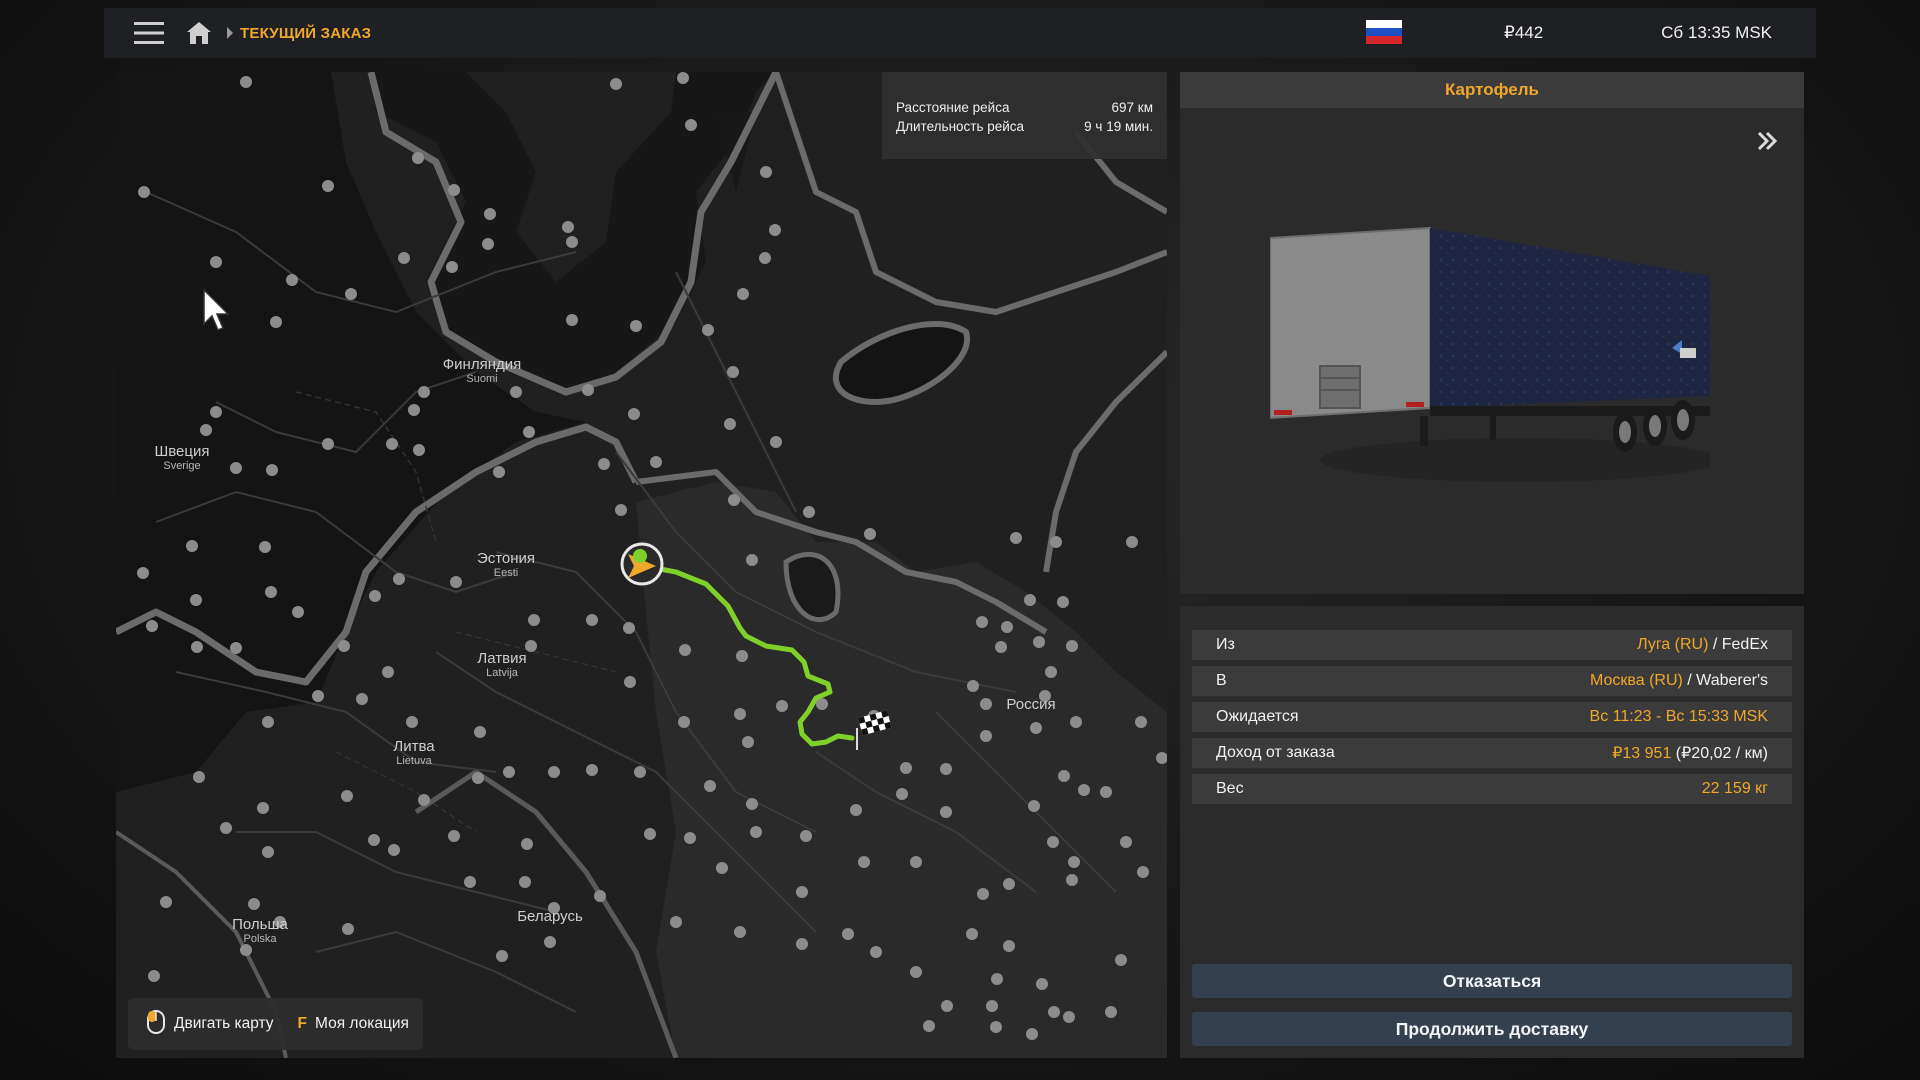  I want to click on map-label-sweden: Швеция Sverige, so click(182, 457).